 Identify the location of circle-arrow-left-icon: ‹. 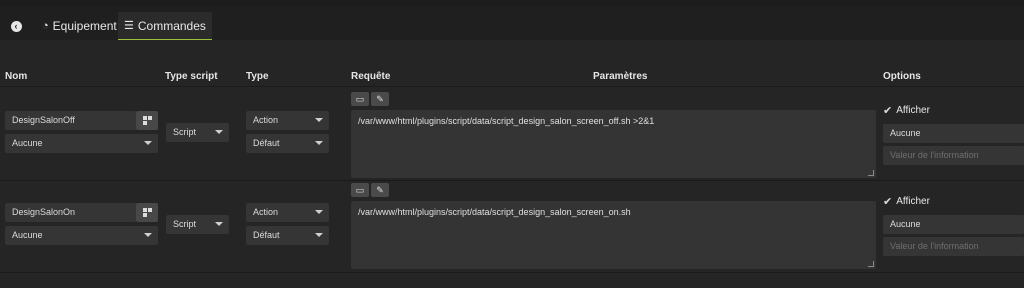
(16, 26).